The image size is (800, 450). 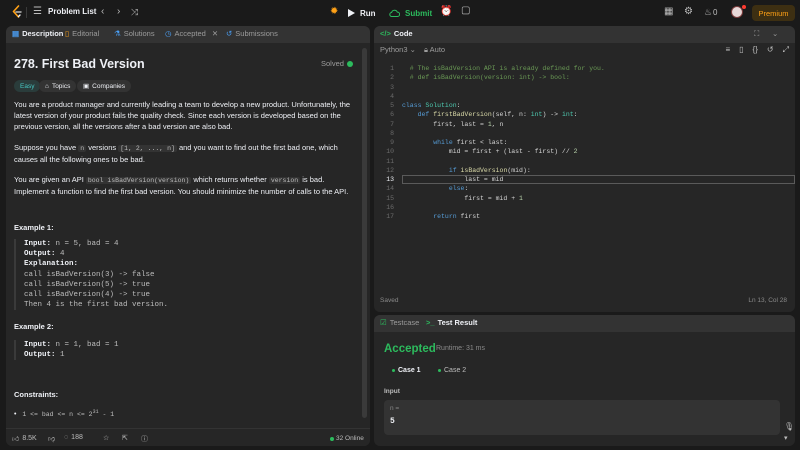 I want to click on tab-description-label: Description, so click(x=43, y=33).